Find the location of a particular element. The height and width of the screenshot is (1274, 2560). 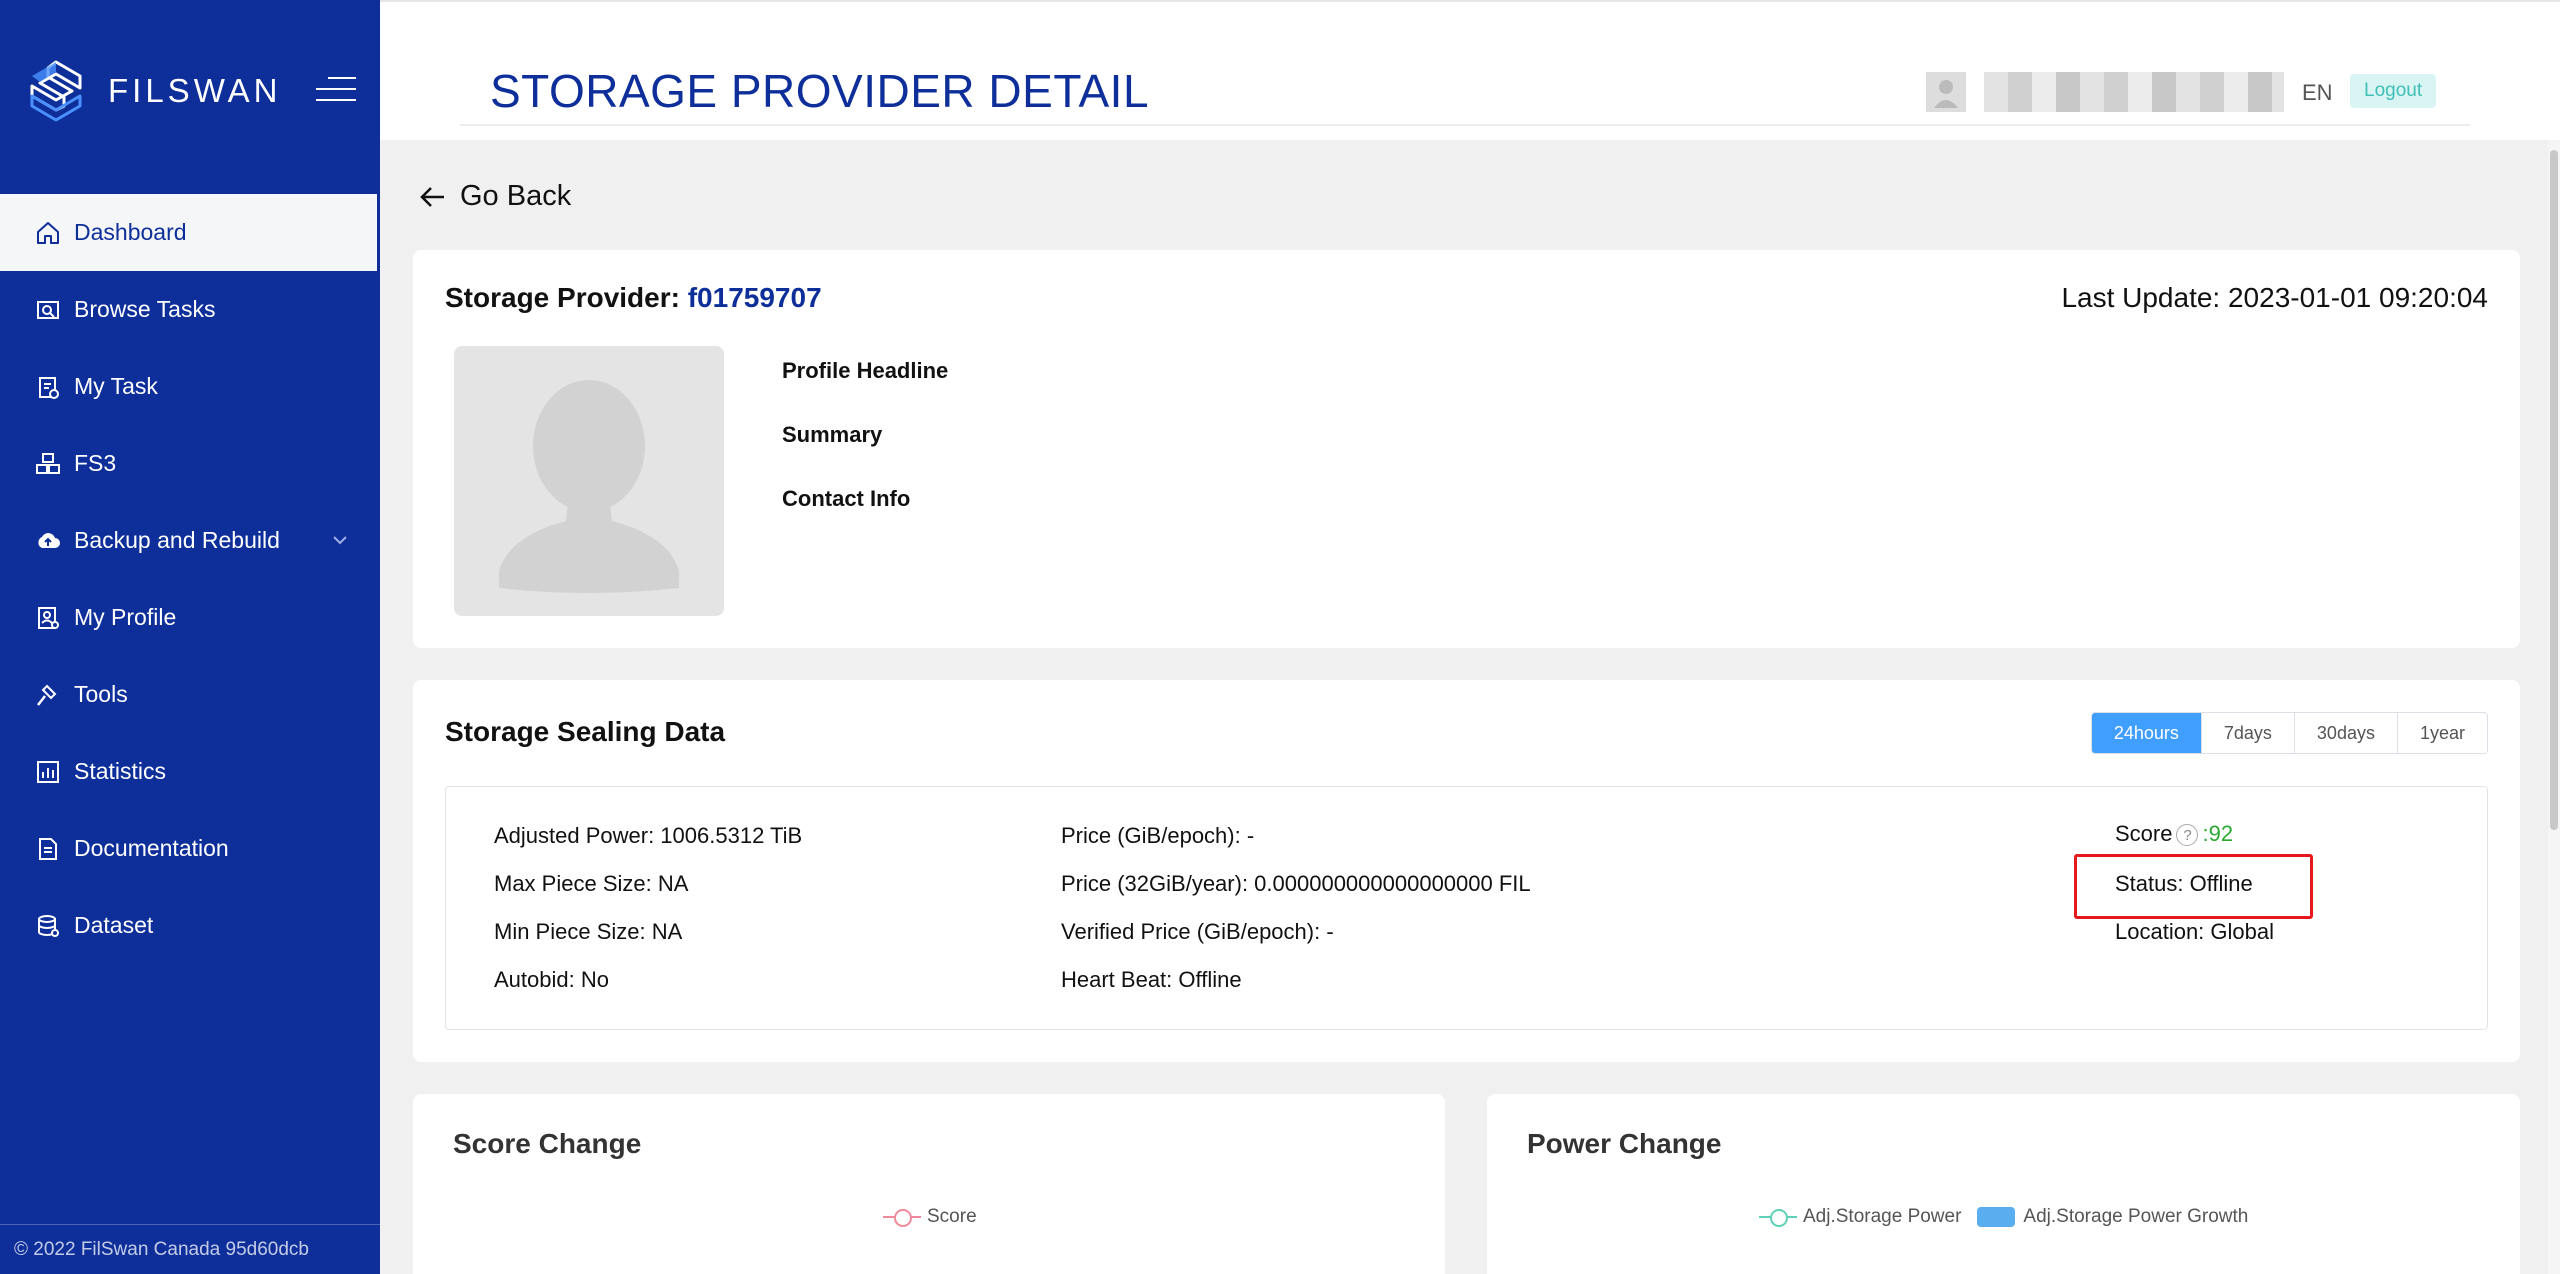

provider-heading: Storage Provider: f01759707 is located at coordinates (633, 298).